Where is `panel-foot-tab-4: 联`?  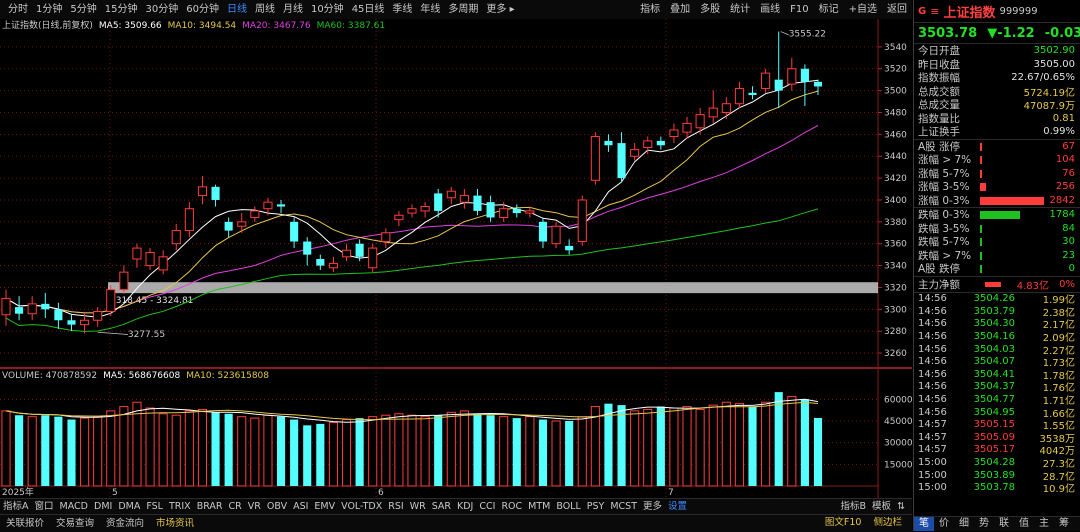 panel-foot-tab-4: 联 is located at coordinates (1004, 524).